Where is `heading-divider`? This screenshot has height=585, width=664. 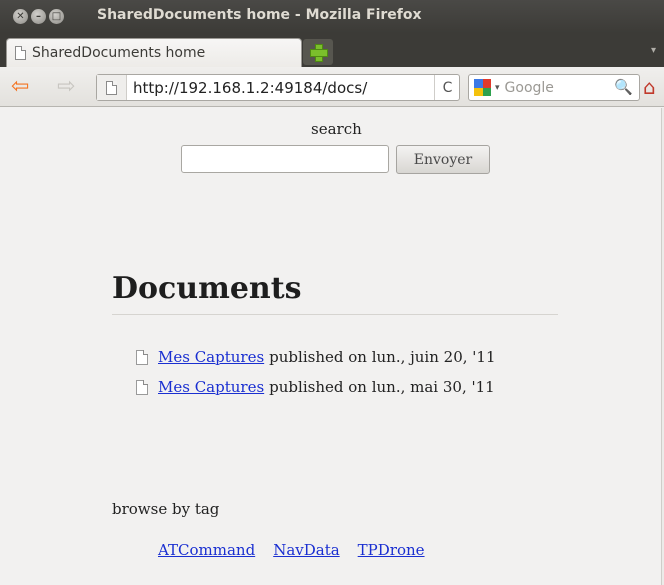
heading-divider is located at coordinates (335, 314).